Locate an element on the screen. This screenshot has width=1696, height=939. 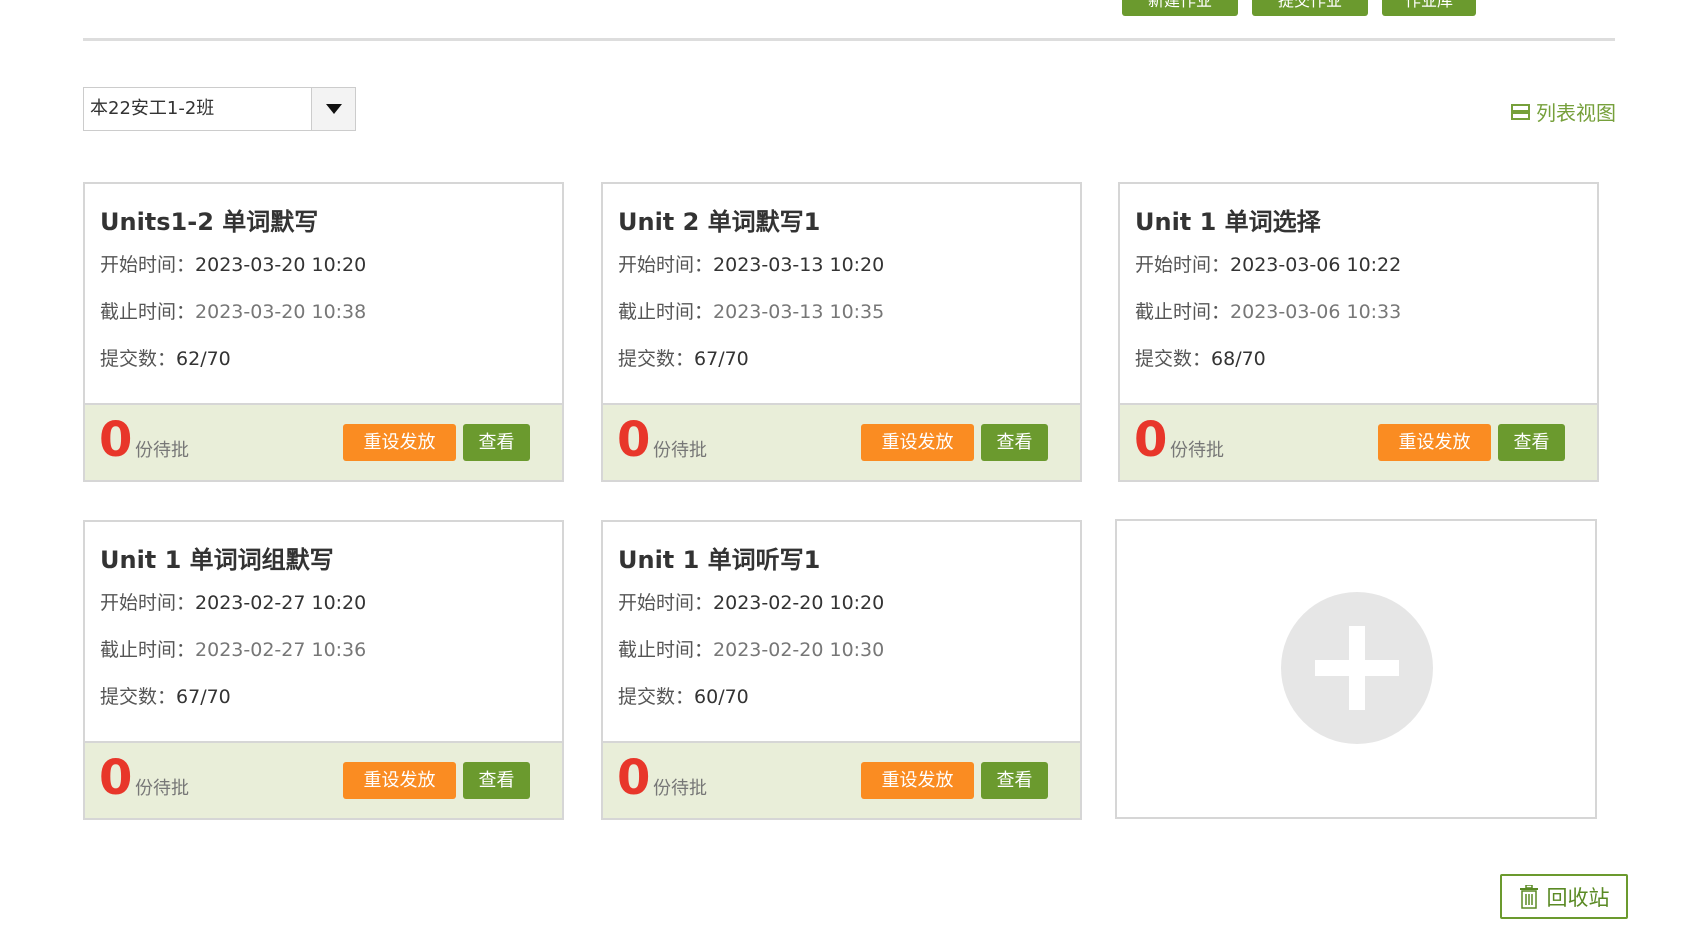
recycle-bin-label: 回收站 is located at coordinates (1578, 897).